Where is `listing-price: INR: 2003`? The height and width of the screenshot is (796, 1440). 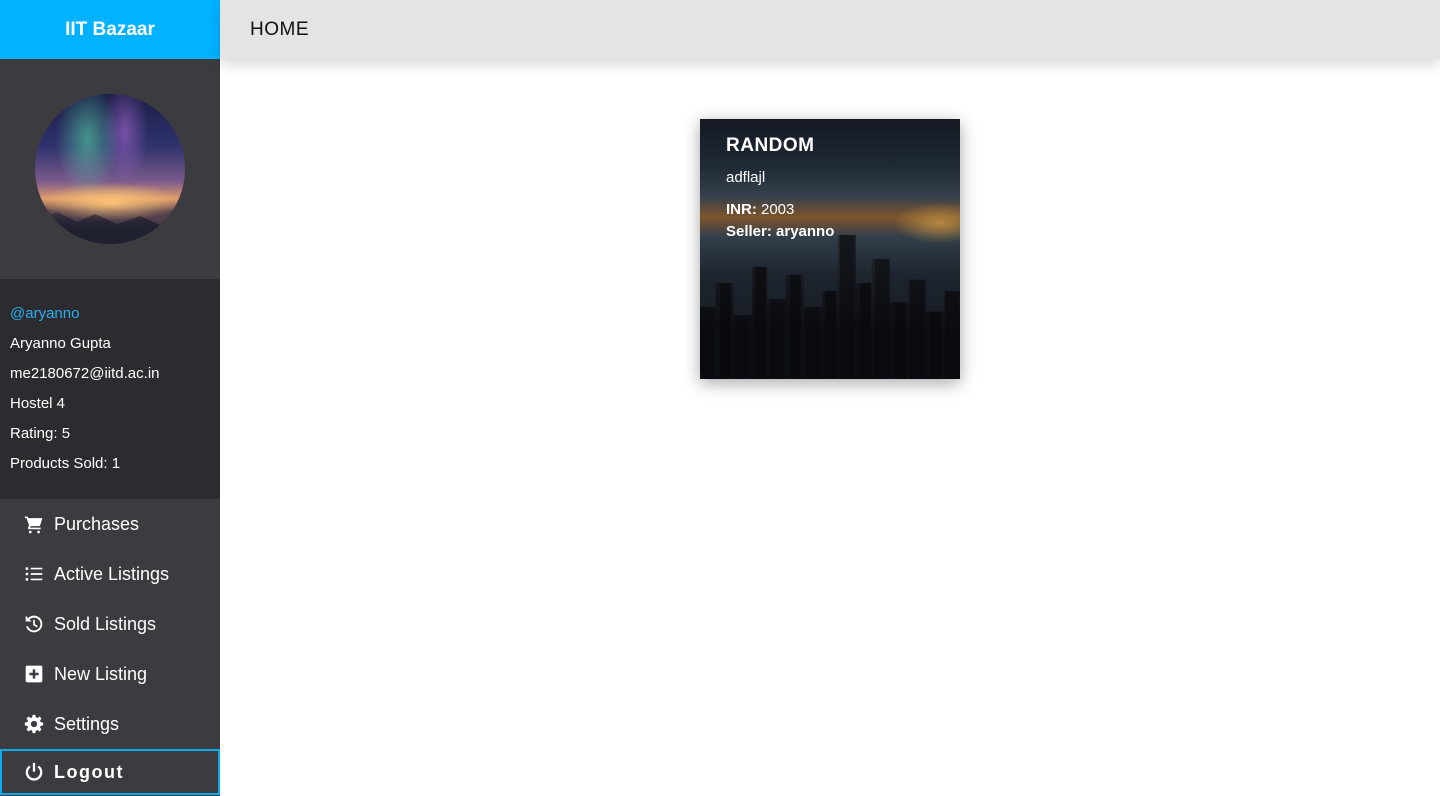 listing-price: INR: 2003 is located at coordinates (780, 210).